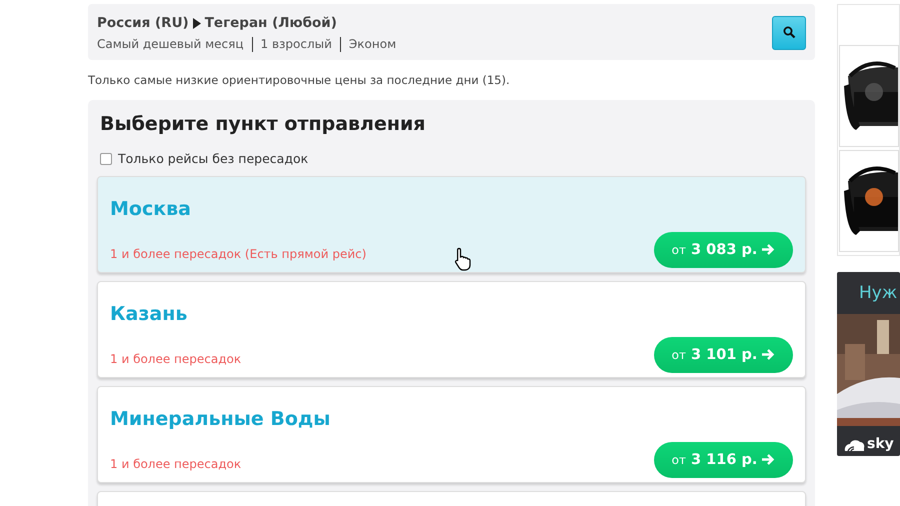 This screenshot has height=506, width=900. Describe the element at coordinates (299, 81) in the screenshot. I see `info-note: Только самые низкие ориентировочные цены за последние дни (15).` at that location.